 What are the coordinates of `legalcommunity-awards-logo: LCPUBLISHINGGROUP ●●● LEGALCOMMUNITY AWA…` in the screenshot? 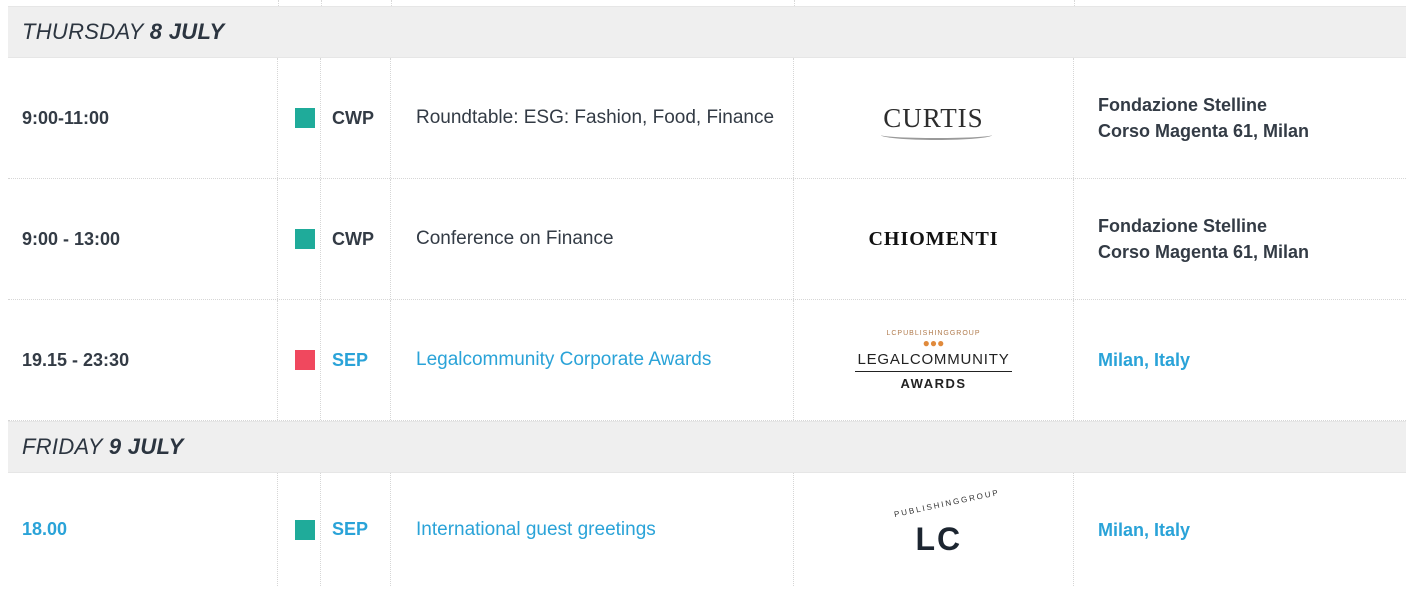 It's located at (933, 360).